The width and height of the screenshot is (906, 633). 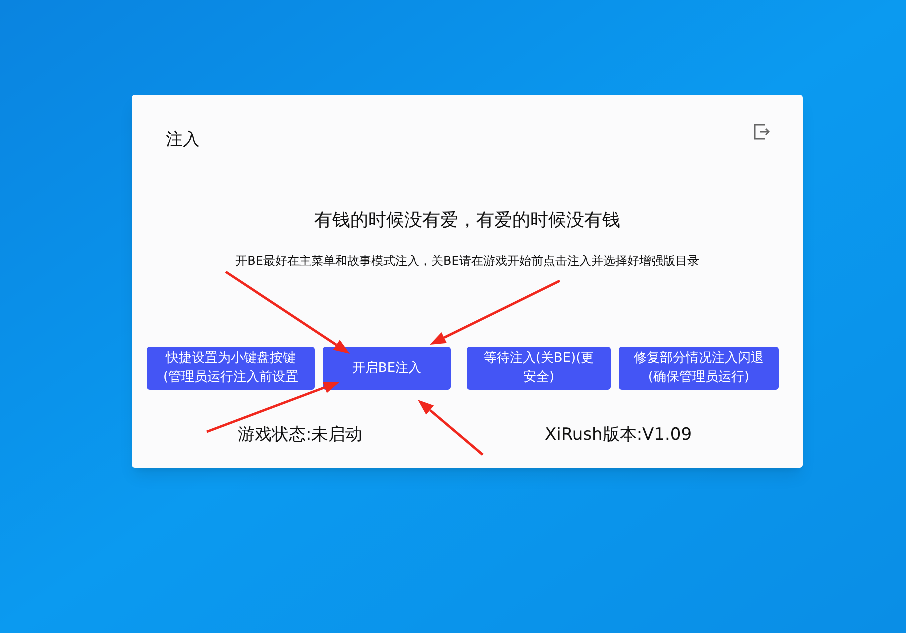 I want to click on headline: 有钱的时候没有爱，有爱的时候没有钱, so click(x=468, y=220).